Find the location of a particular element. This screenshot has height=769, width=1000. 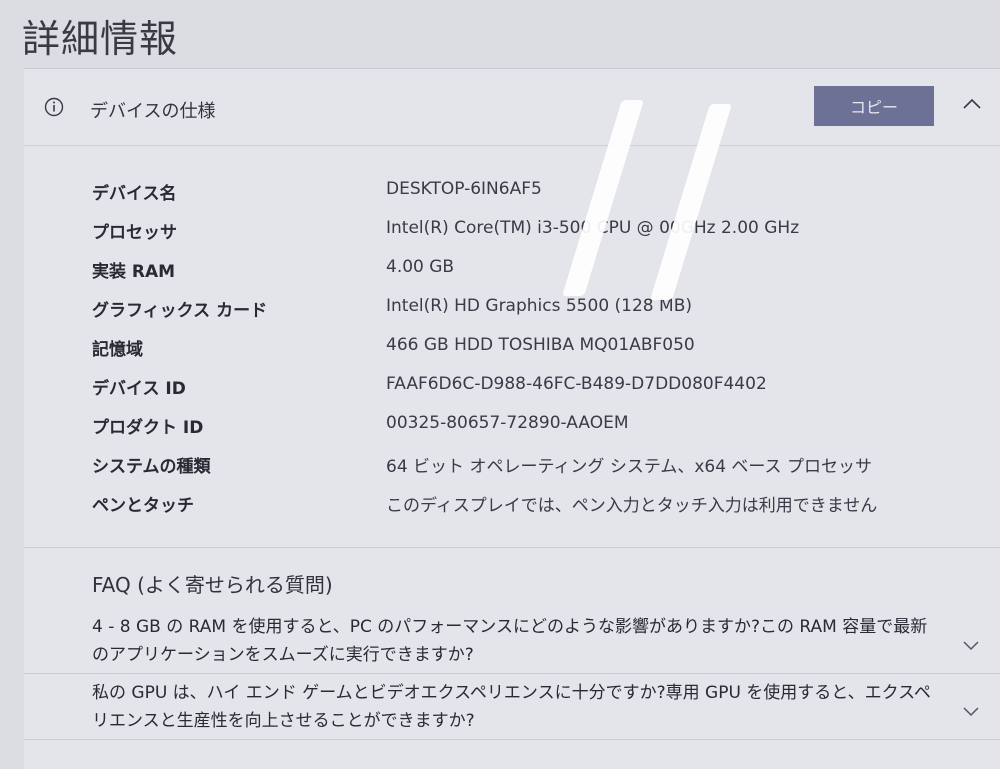

spec-value: 00325-80657-72890-AAOEM is located at coordinates (507, 423).